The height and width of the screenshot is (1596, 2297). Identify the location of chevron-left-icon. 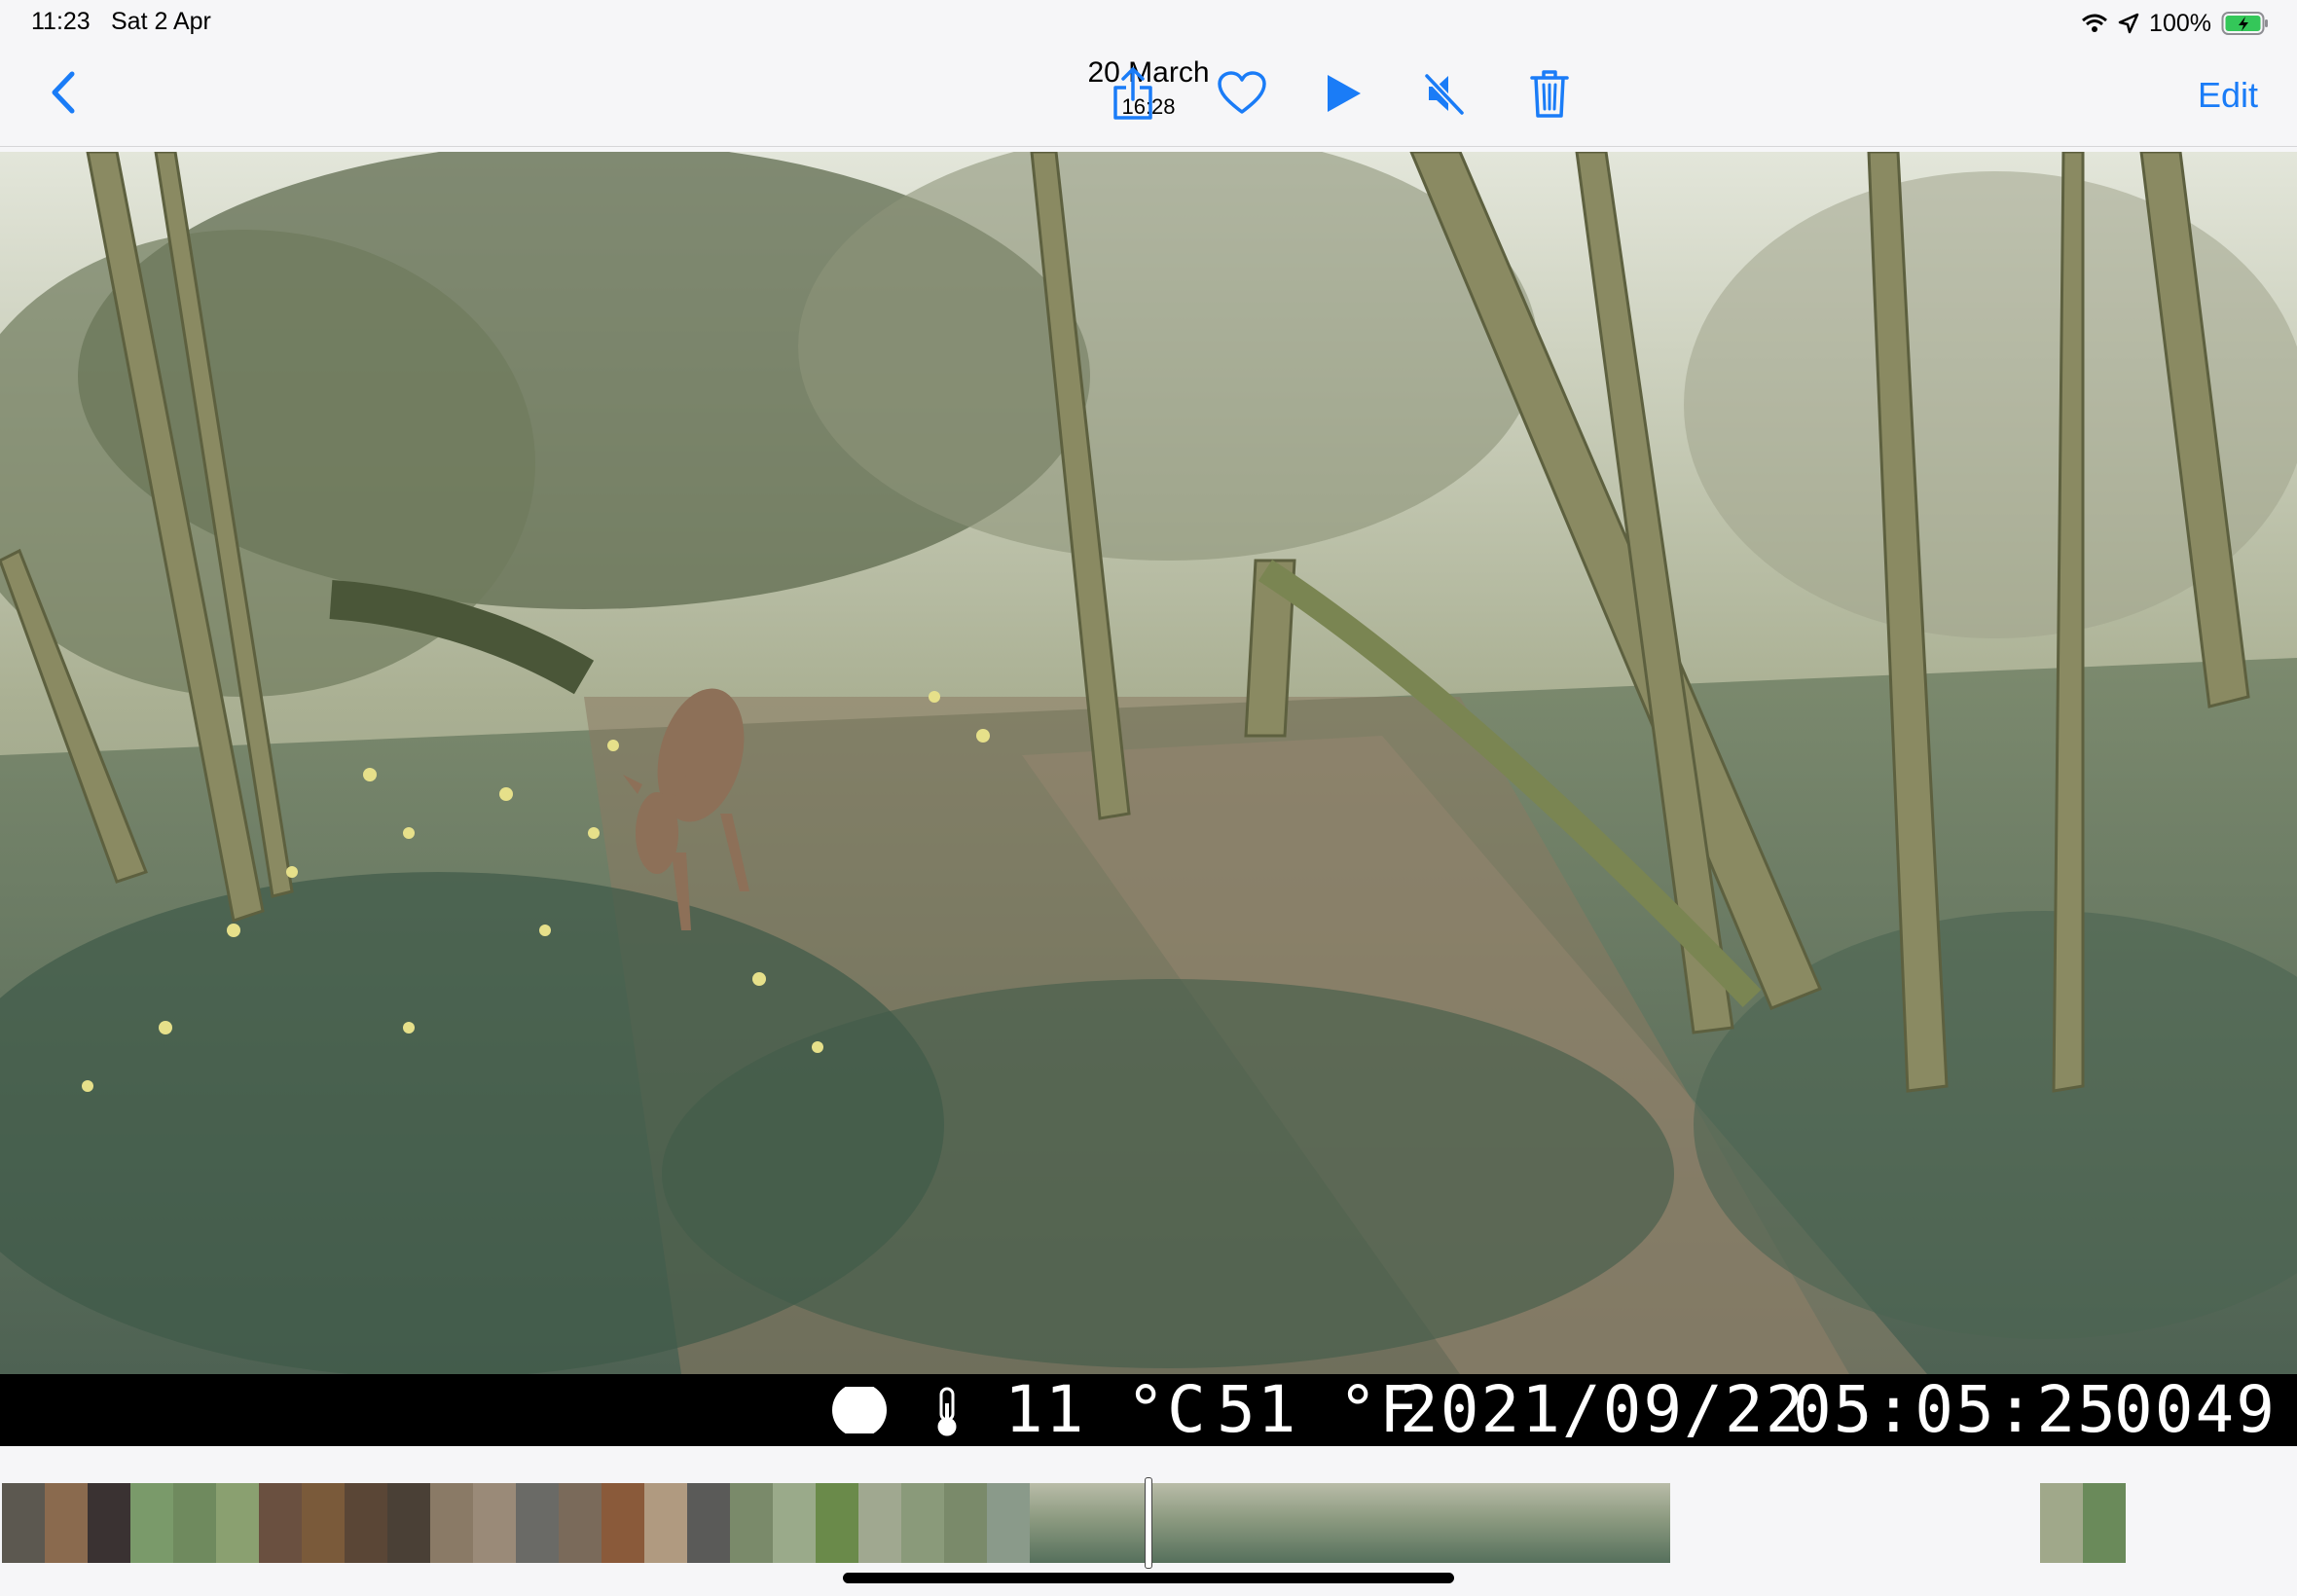
(63, 95).